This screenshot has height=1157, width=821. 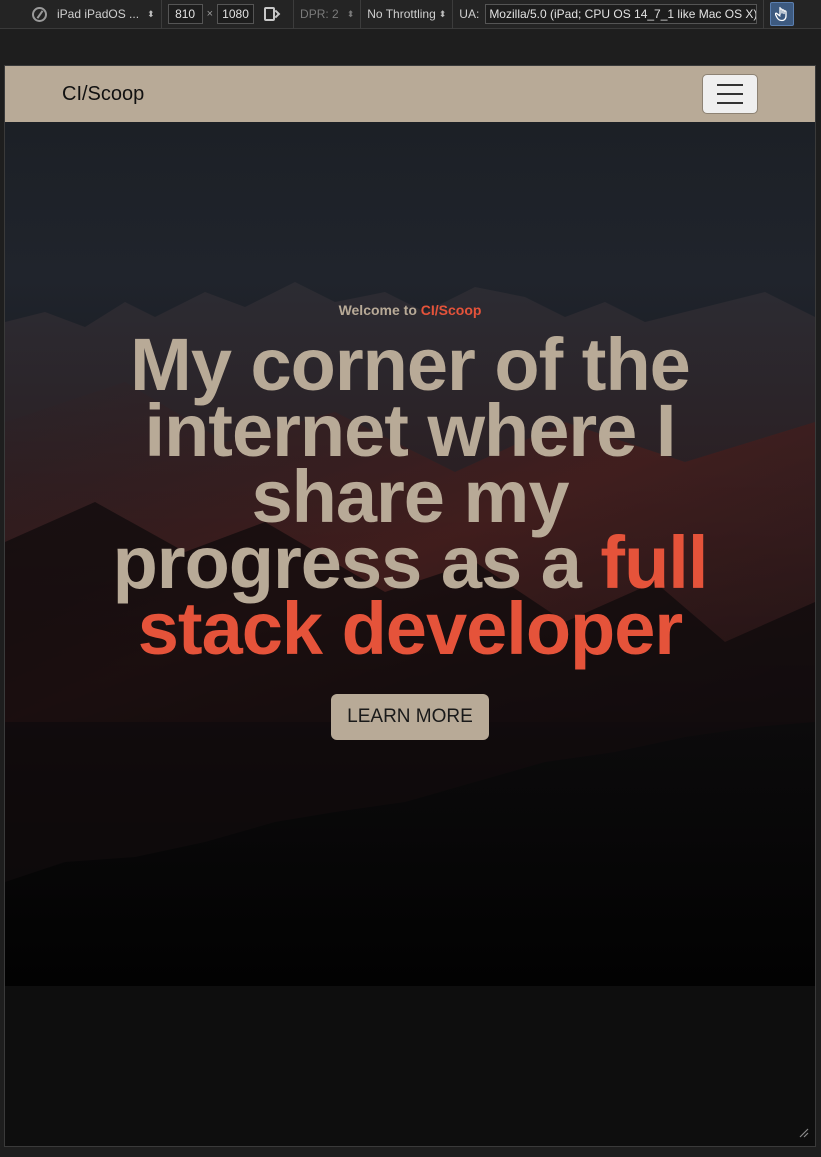 I want to click on width-input: 810, so click(x=185, y=14).